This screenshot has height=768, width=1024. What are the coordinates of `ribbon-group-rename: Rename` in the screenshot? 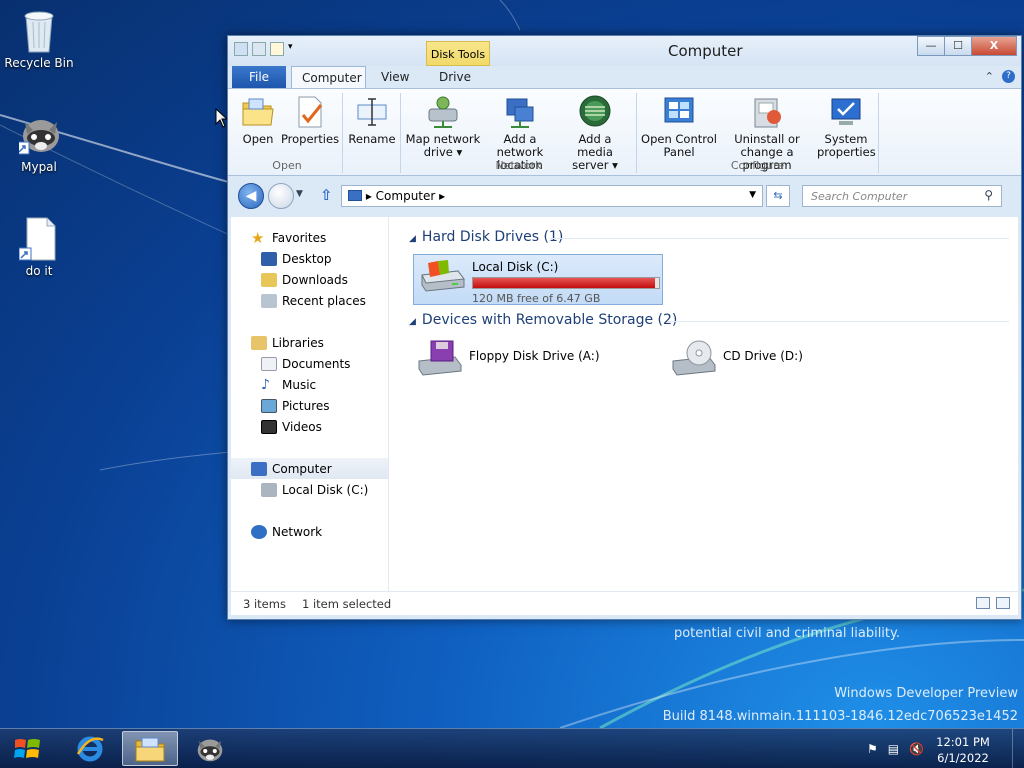 It's located at (372, 133).